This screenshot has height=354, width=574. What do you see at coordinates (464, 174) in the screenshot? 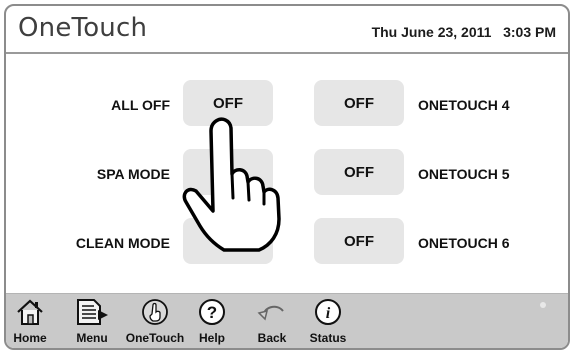
I see `onetouch-5-label: ONETOUCH 5` at bounding box center [464, 174].